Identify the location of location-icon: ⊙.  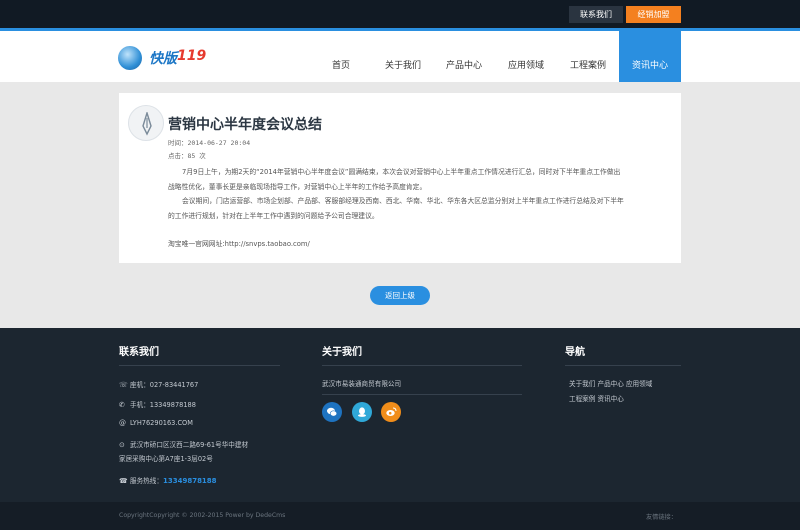
(122, 445).